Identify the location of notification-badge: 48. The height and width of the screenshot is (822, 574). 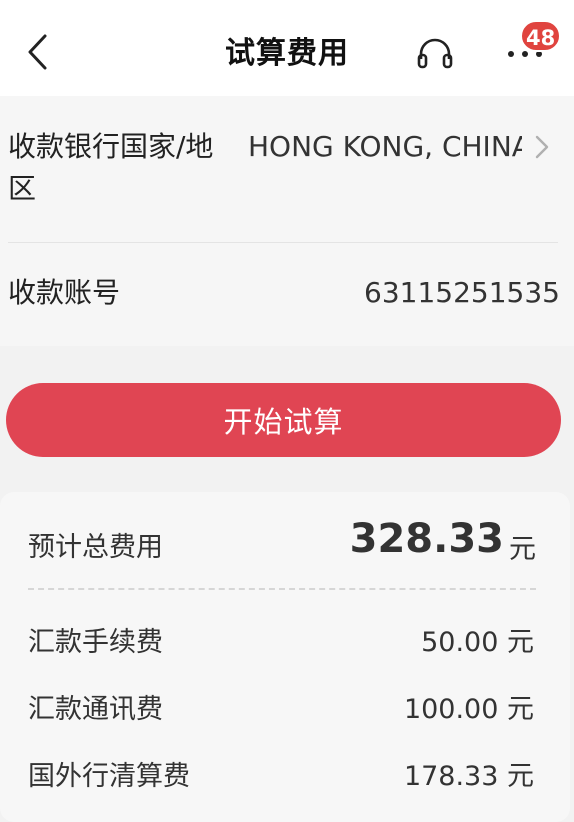
(541, 36).